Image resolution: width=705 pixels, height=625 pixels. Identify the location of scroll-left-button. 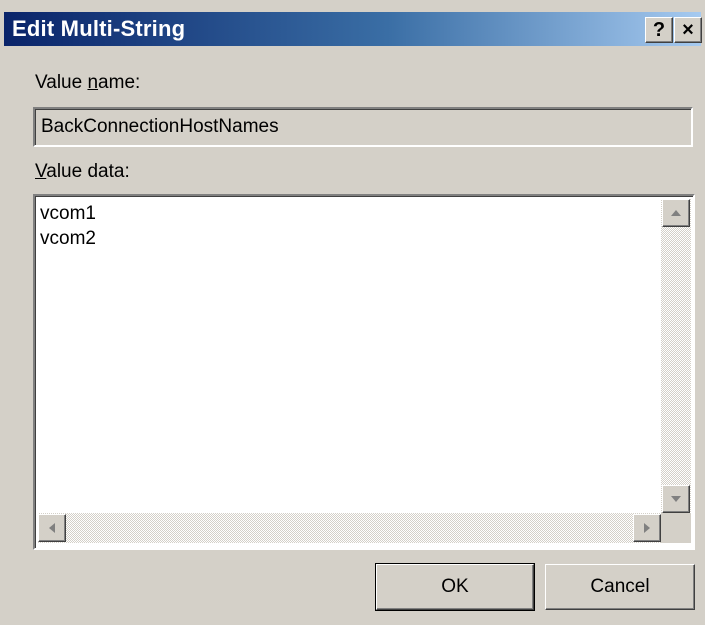
(52, 528).